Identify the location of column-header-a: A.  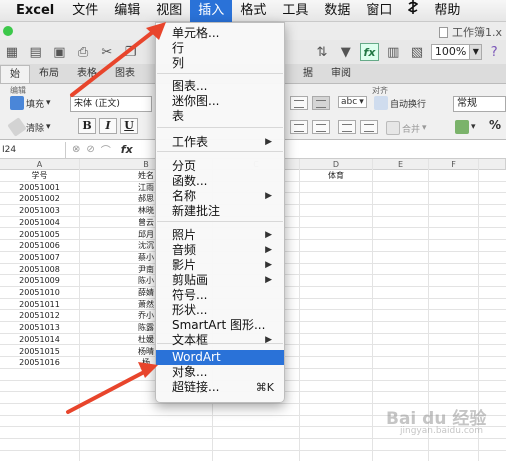
(40, 164).